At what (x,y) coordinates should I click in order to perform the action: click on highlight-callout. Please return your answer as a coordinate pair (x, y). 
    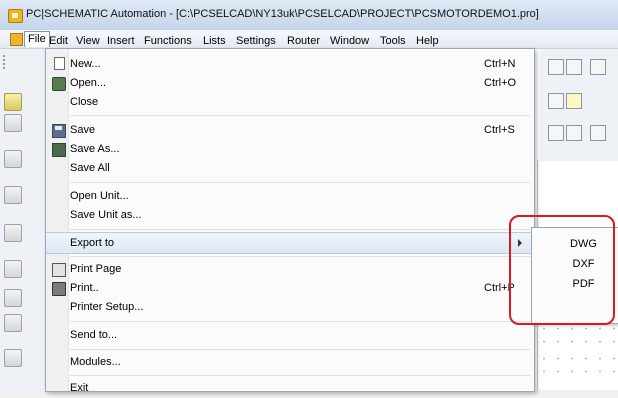
    Looking at the image, I should click on (562, 270).